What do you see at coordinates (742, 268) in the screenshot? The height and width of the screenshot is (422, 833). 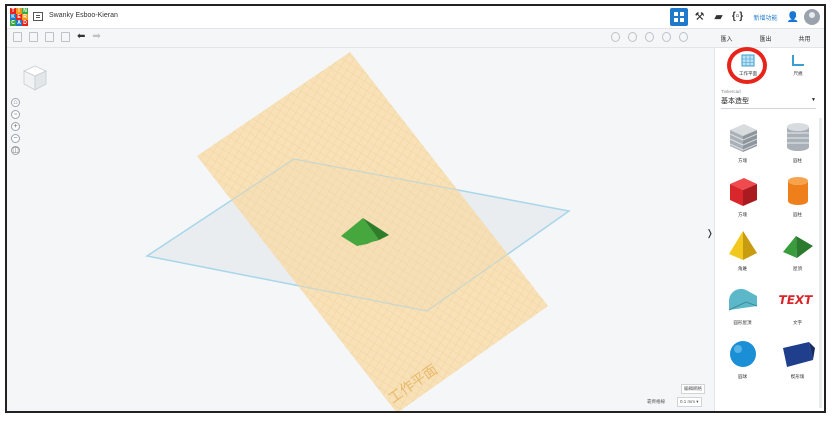 I see `shape-label: 角錐` at bounding box center [742, 268].